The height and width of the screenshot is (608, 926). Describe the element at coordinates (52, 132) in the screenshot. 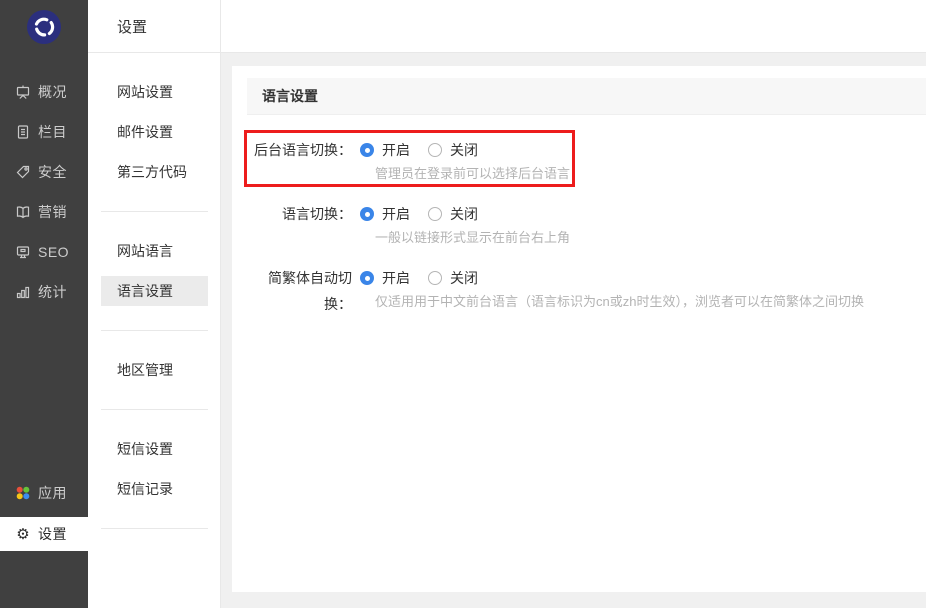

I see `sidebar-item-label: 栏目` at that location.